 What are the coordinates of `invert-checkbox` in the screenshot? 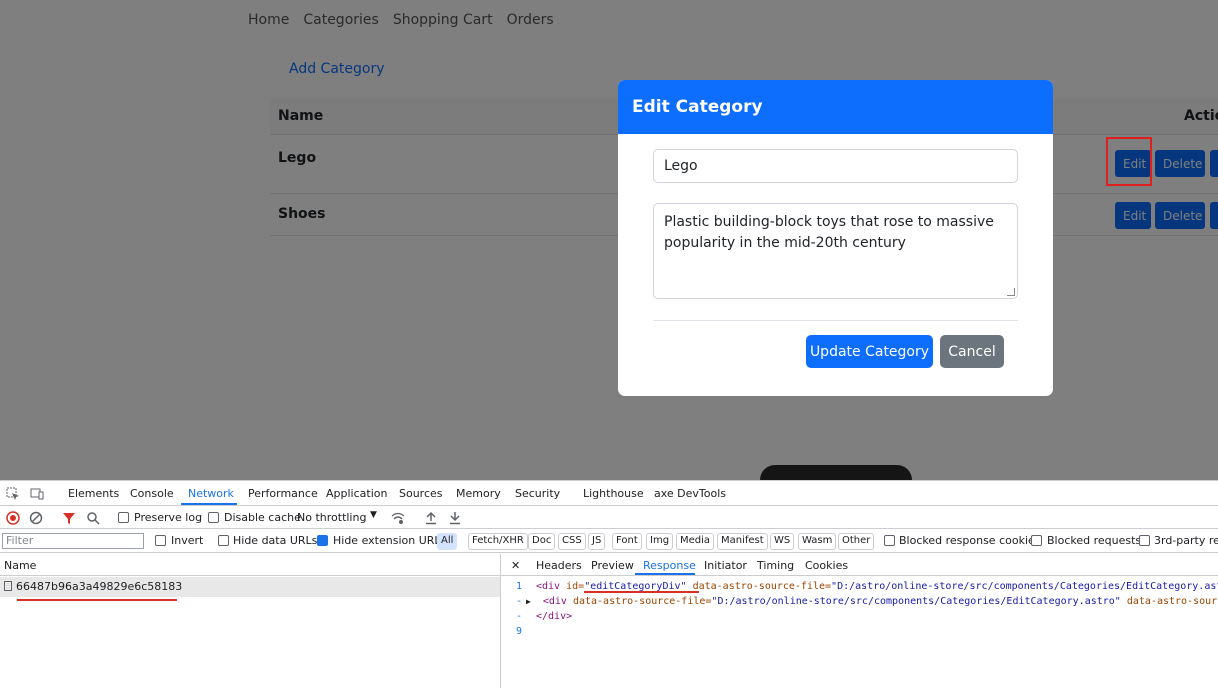 It's located at (160, 540).